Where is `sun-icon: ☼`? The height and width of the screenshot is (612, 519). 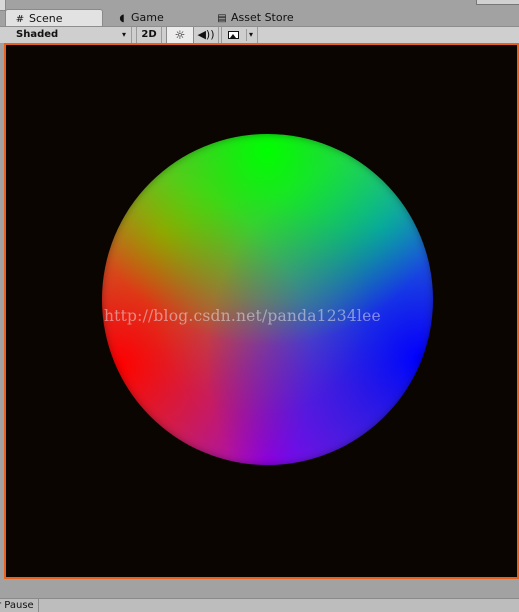
sun-icon: ☼ is located at coordinates (180, 35).